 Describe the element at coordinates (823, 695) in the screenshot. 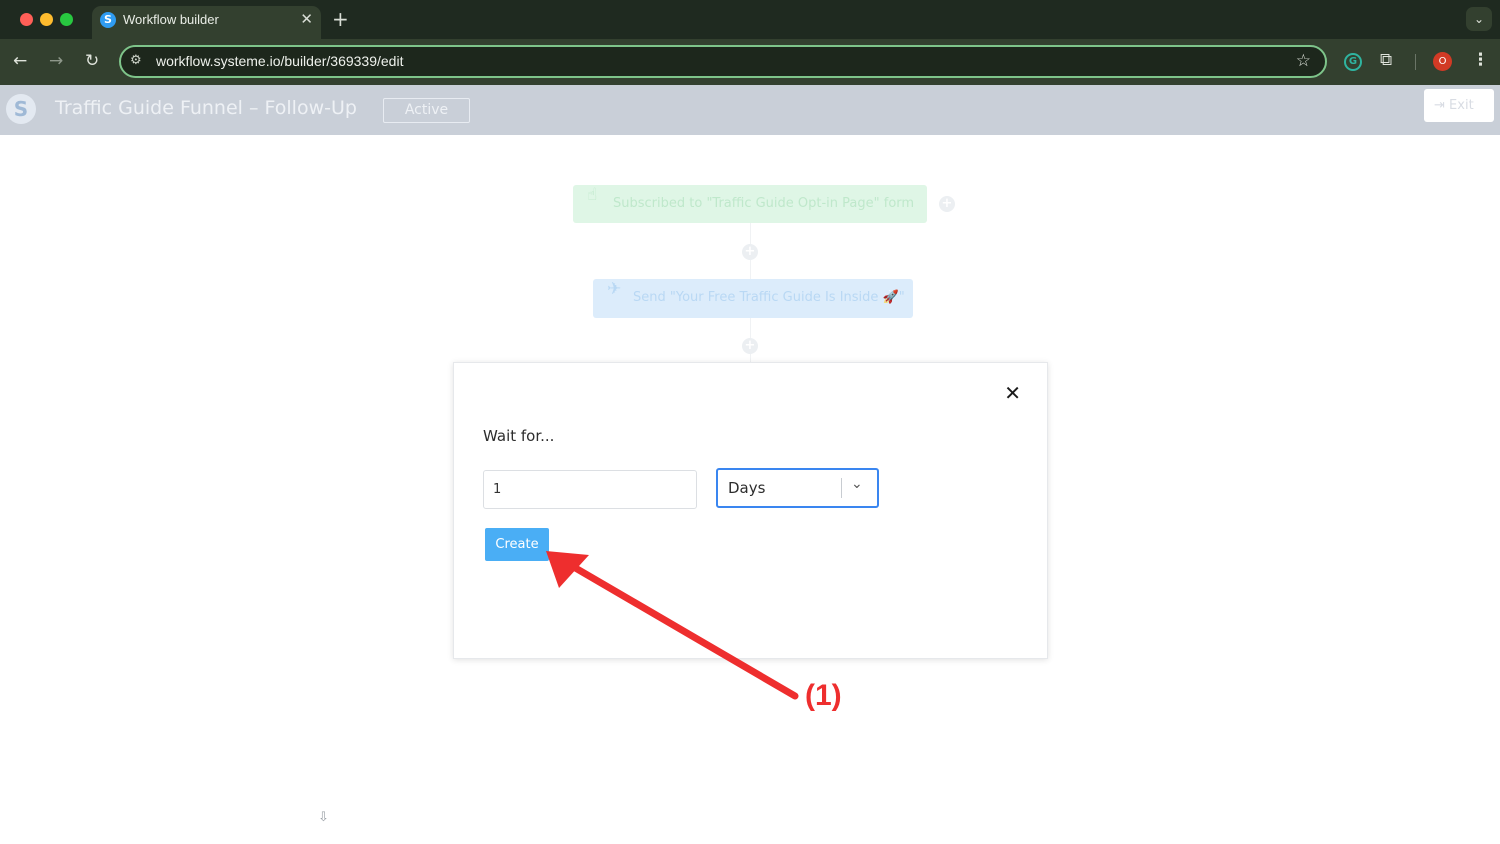

I see `annotation-label: (1)` at that location.